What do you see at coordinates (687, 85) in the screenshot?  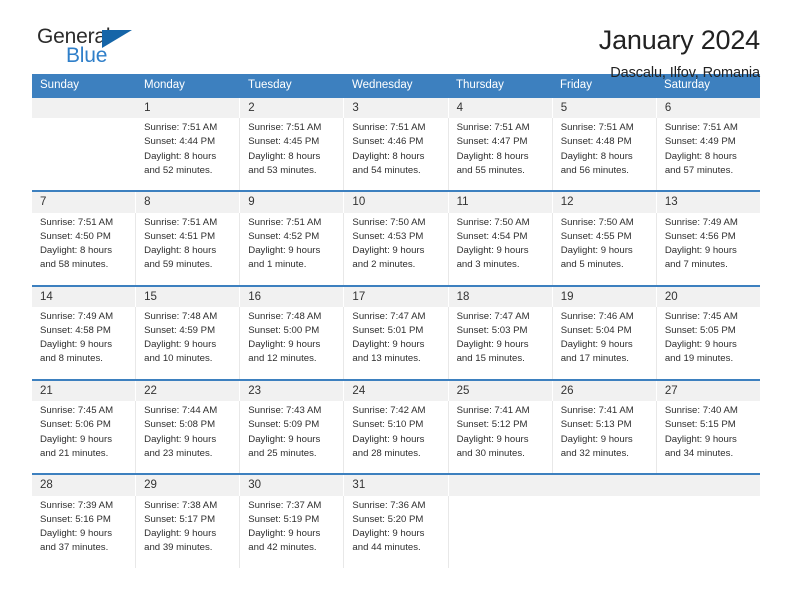 I see `day-of-week-saturday: Saturday` at bounding box center [687, 85].